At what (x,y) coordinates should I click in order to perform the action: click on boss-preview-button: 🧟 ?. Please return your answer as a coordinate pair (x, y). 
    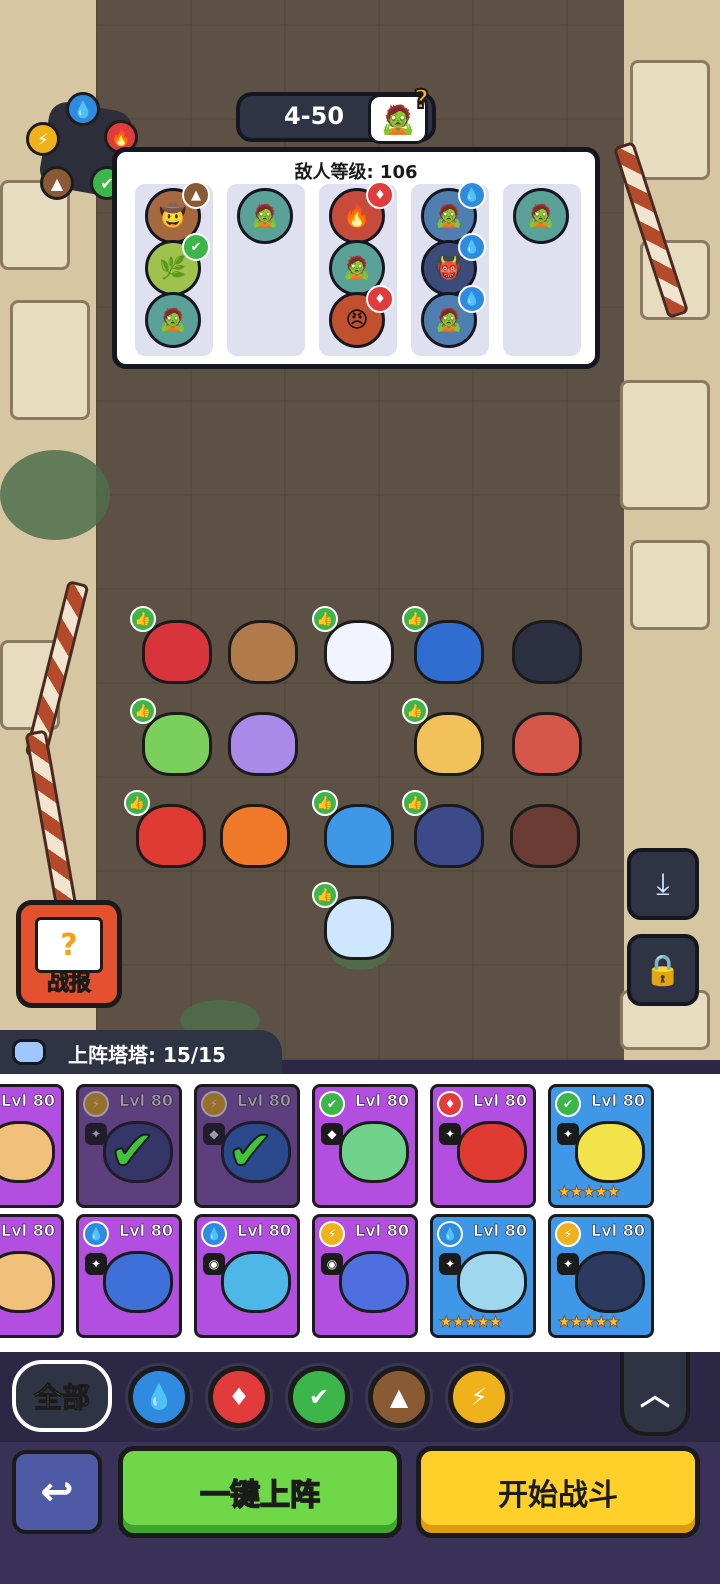
    Looking at the image, I should click on (399, 114).